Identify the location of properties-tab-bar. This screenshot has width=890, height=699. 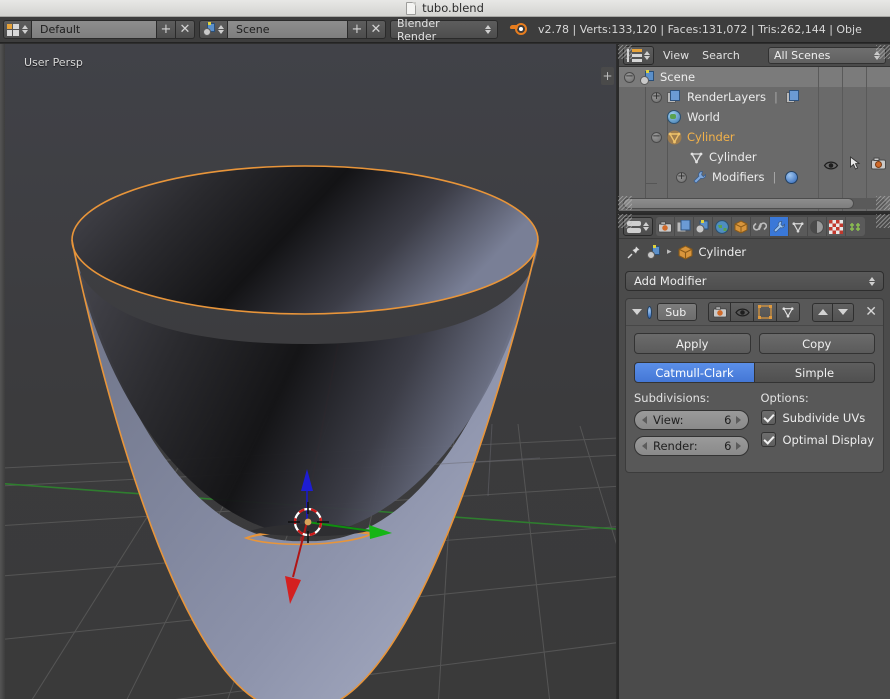
(760, 226).